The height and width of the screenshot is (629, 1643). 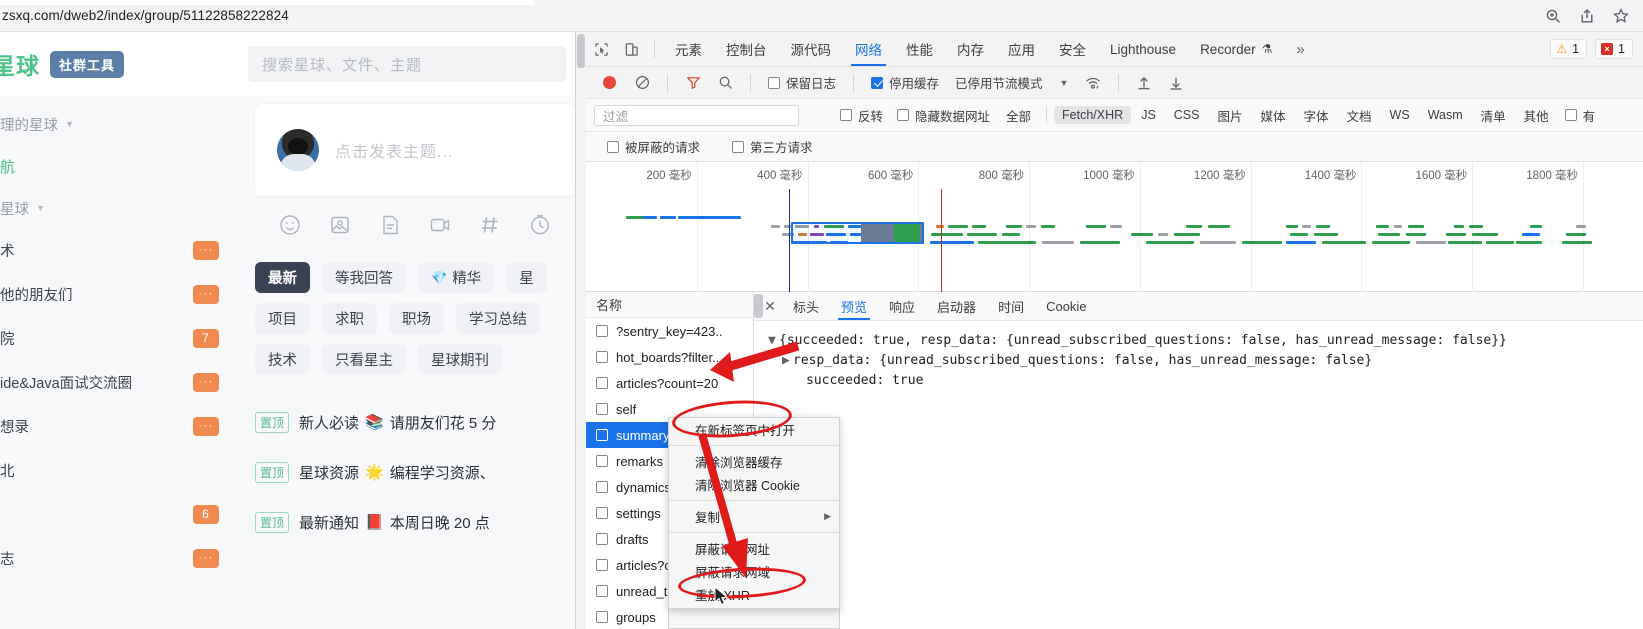 What do you see at coordinates (754, 484) in the screenshot?
I see `context-menu-item: 清除浏览器 Cookie` at bounding box center [754, 484].